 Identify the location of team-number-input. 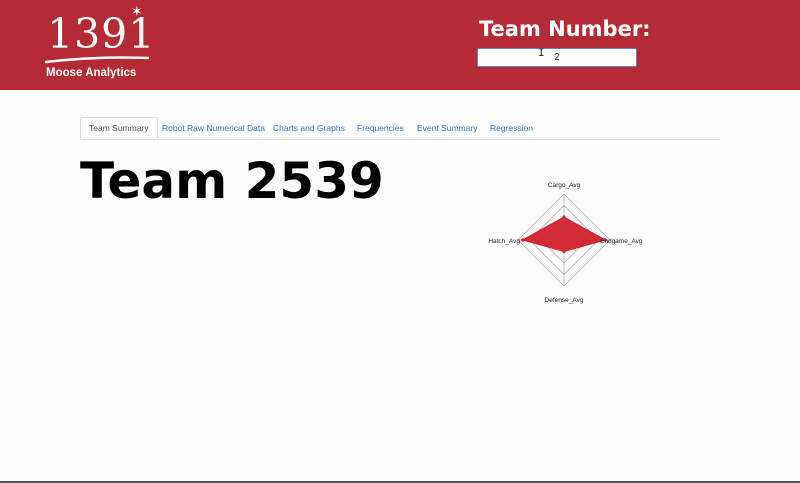
(557, 57).